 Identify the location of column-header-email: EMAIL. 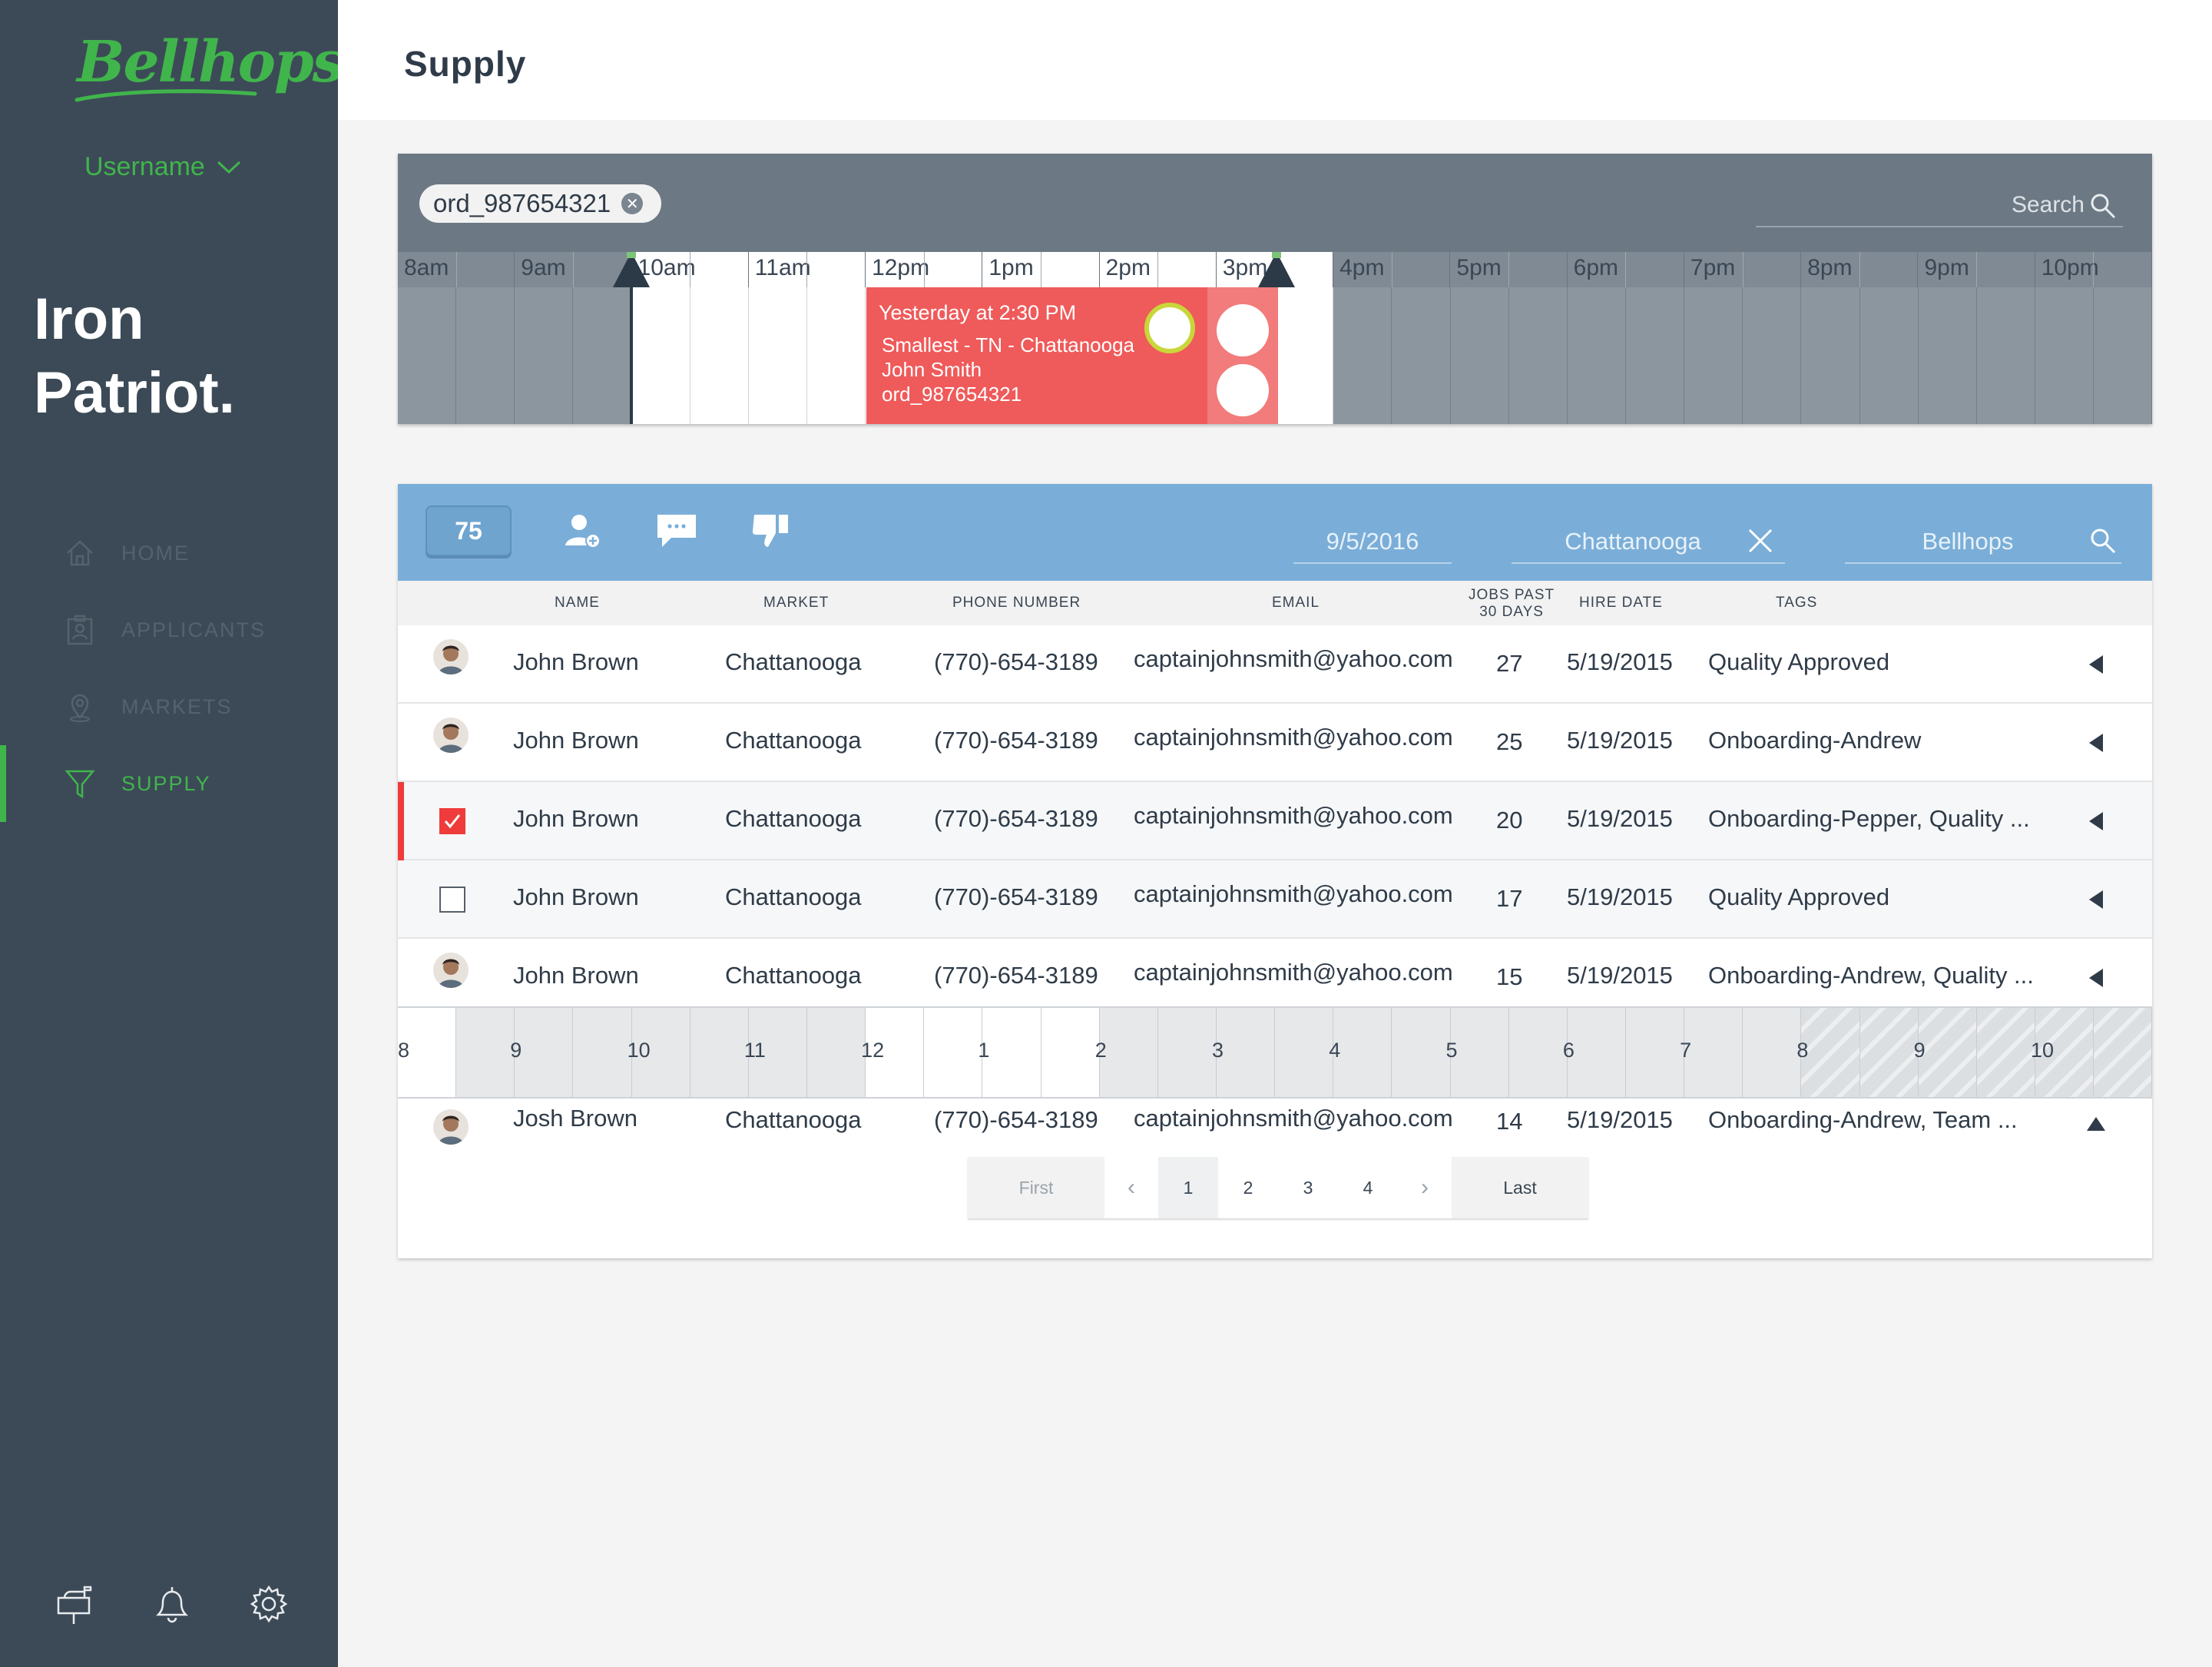
(1296, 603).